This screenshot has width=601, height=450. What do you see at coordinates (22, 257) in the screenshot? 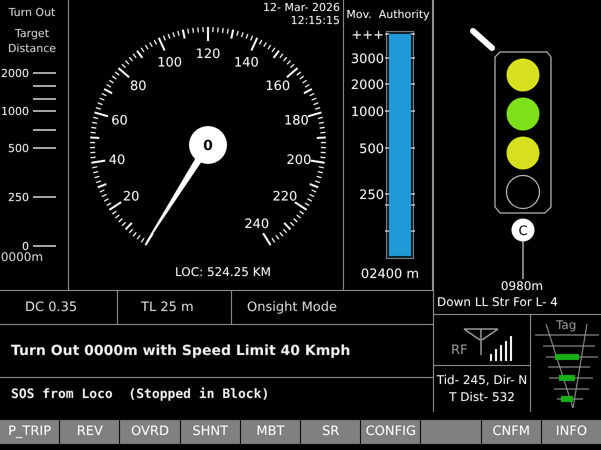
I see `distance-reading: 0000m` at bounding box center [22, 257].